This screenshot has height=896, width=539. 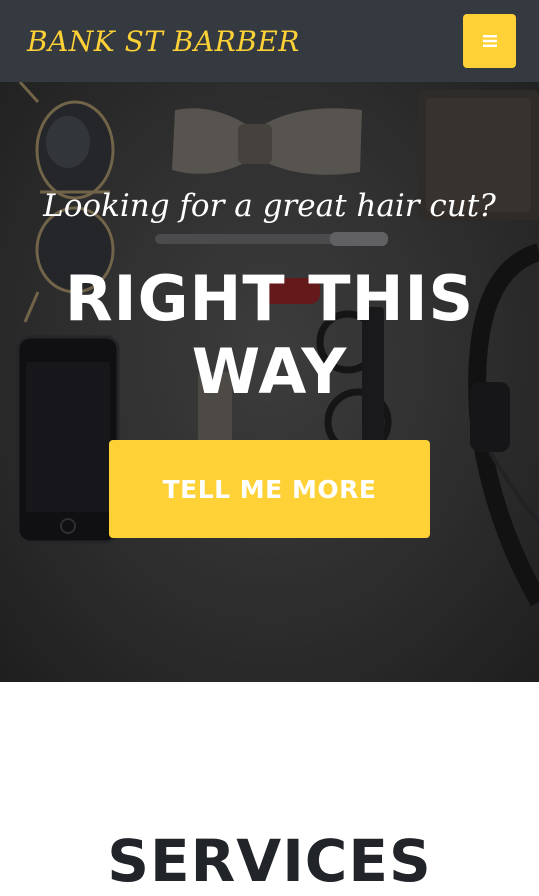 What do you see at coordinates (269, 335) in the screenshot?
I see `hero-heading: RIGHT THIS WAY` at bounding box center [269, 335].